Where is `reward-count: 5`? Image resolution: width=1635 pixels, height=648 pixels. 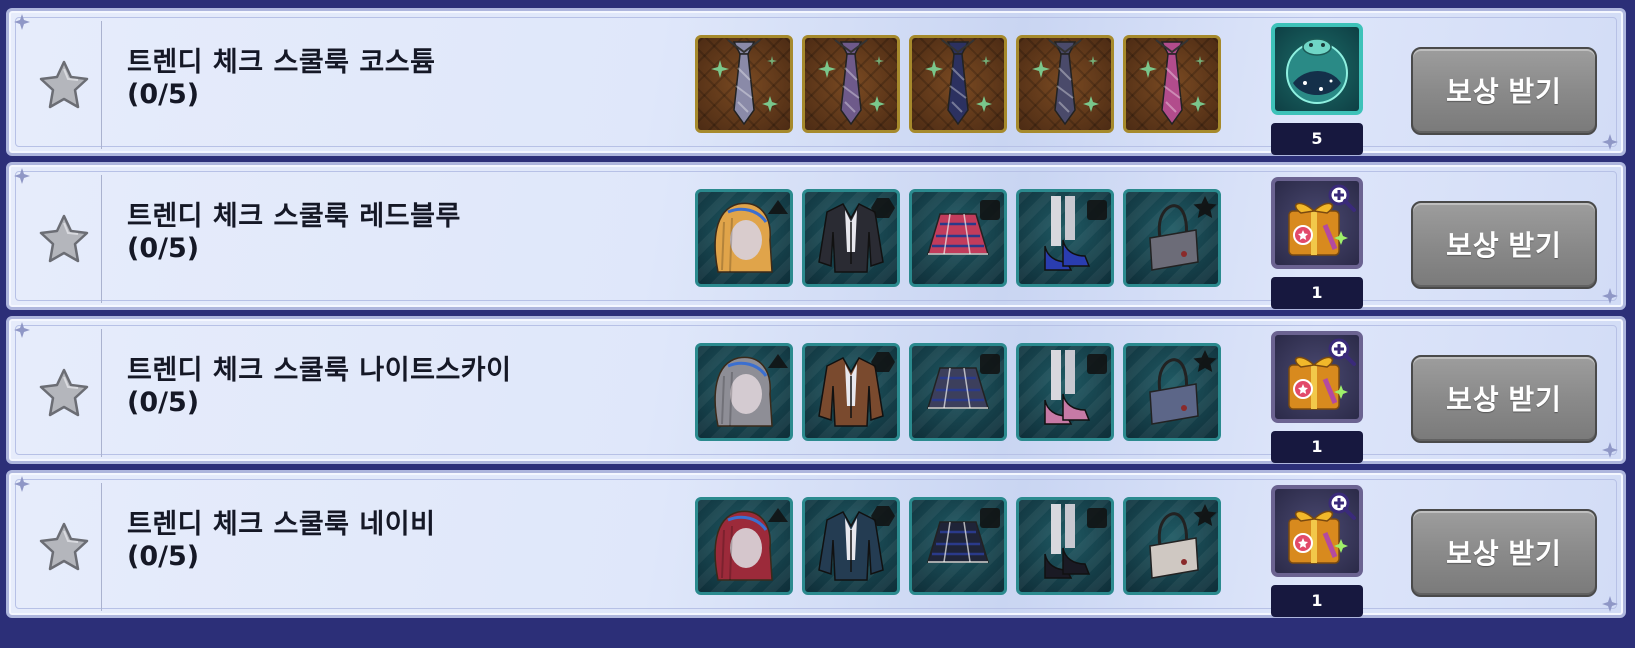 reward-count: 5 is located at coordinates (1317, 139).